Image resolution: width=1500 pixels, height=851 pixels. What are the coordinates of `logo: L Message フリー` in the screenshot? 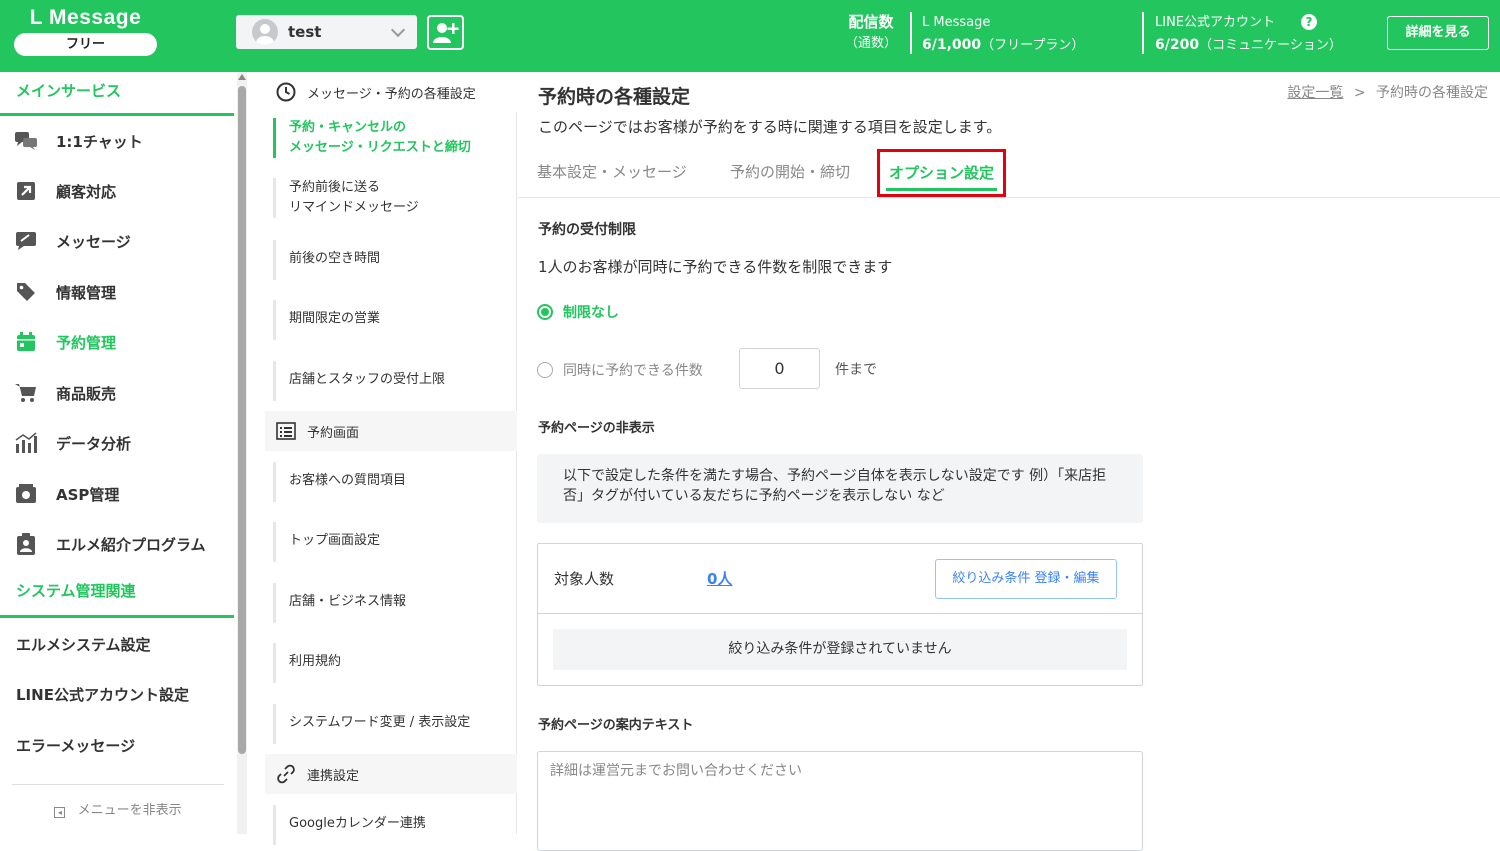 It's located at (85, 31).